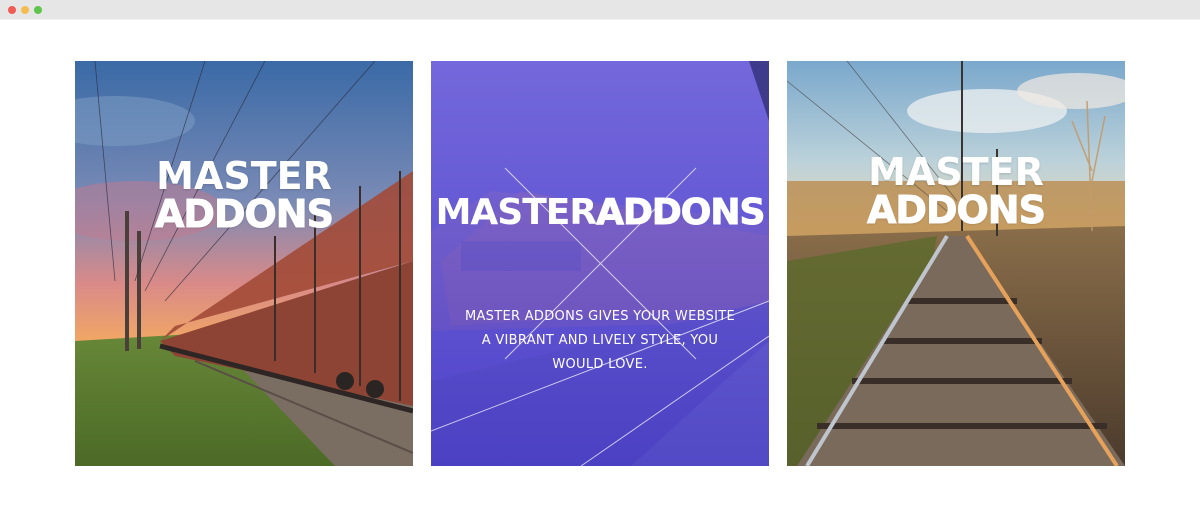  Describe the element at coordinates (12, 10) in the screenshot. I see `close-window-button` at that location.